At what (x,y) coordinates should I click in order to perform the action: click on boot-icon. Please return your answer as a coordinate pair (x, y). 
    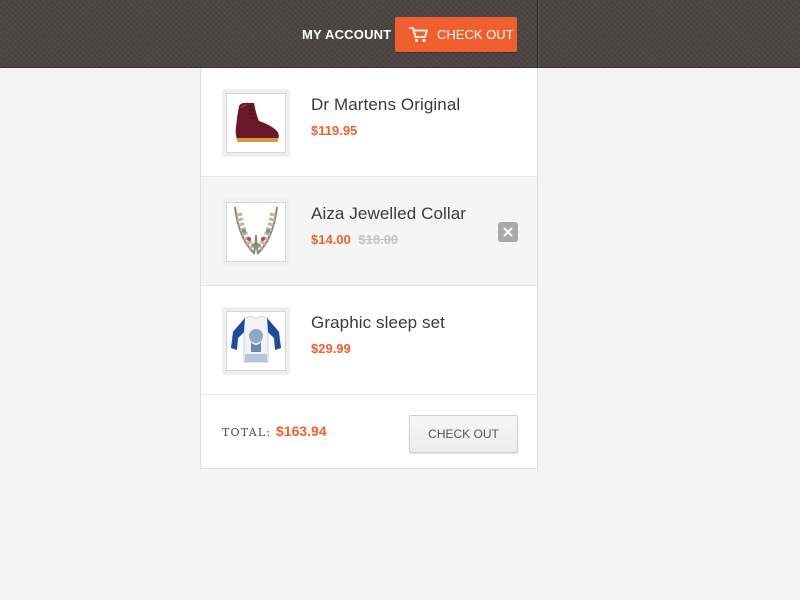
    Looking at the image, I should click on (257, 122).